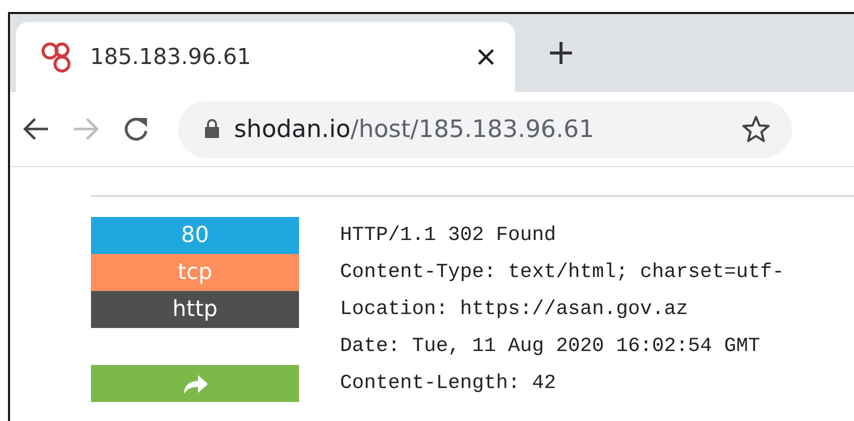 The height and width of the screenshot is (421, 854). Describe the element at coordinates (171, 58) in the screenshot. I see `tab-title: 185.183.96.61` at that location.